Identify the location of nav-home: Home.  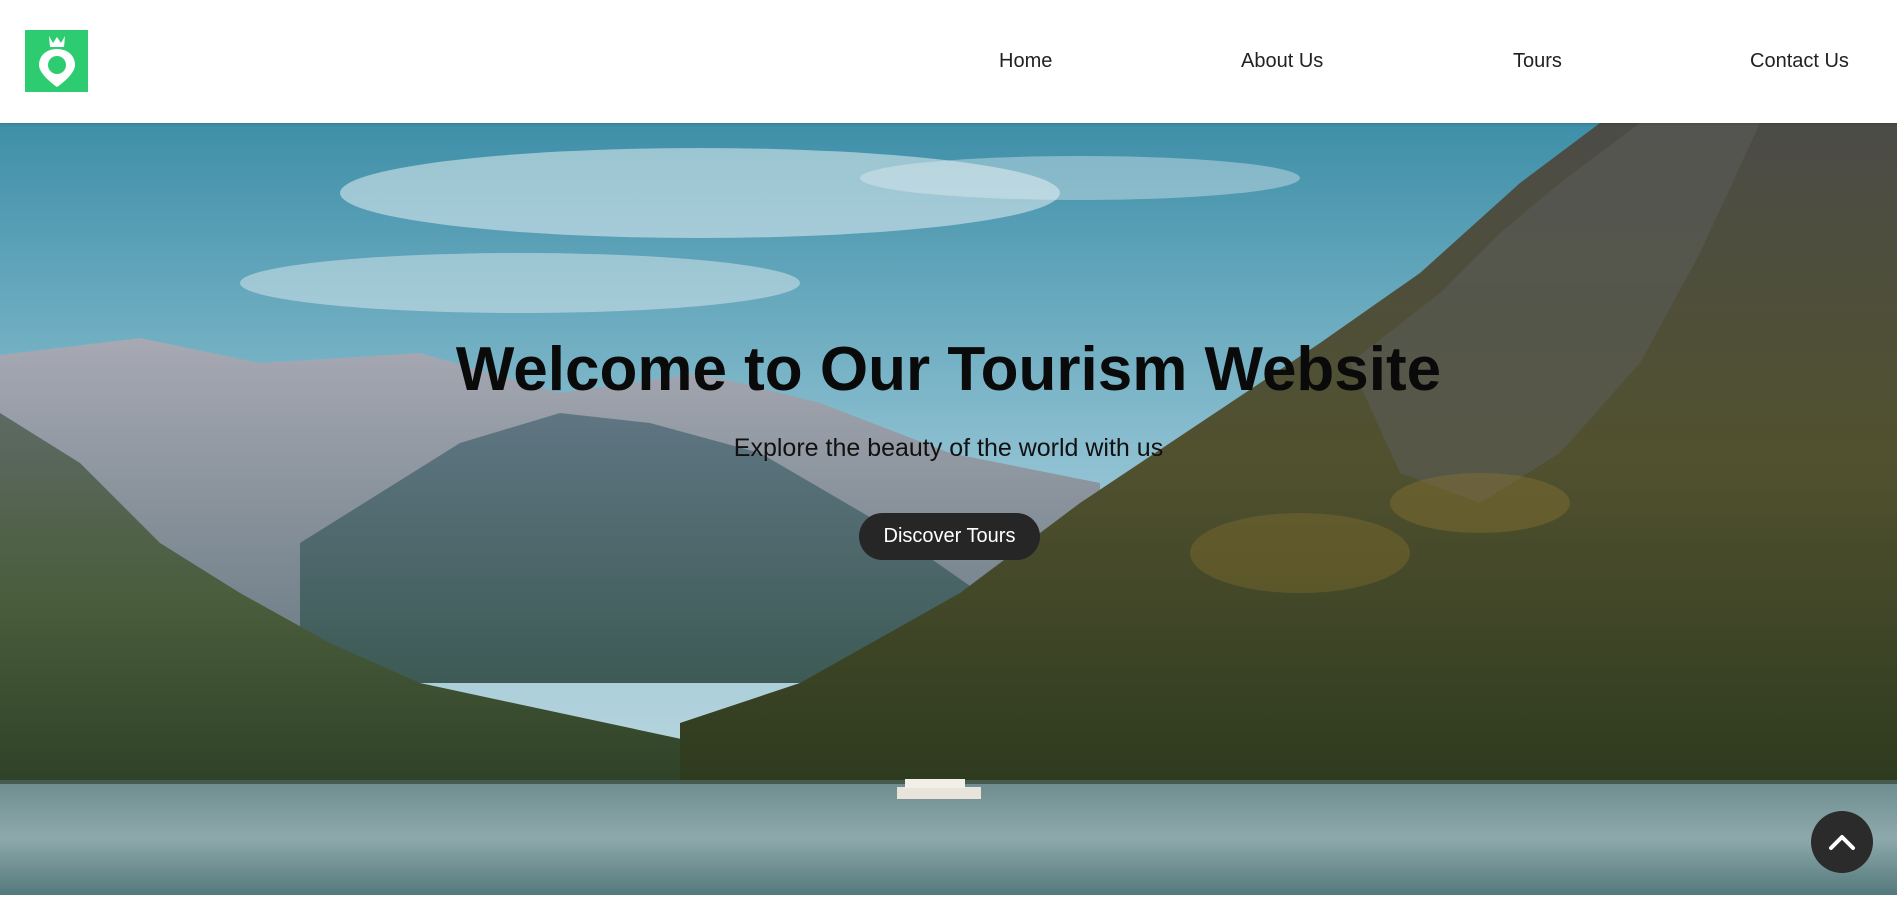
(1025, 61).